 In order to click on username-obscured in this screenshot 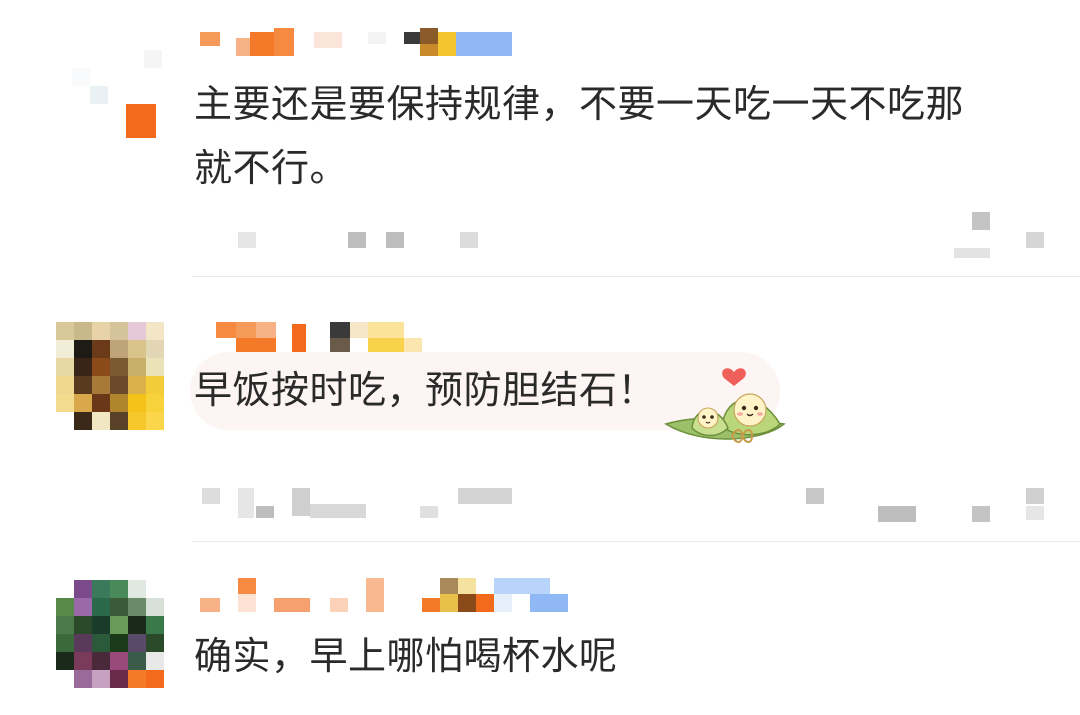, I will do `click(390, 596)`.